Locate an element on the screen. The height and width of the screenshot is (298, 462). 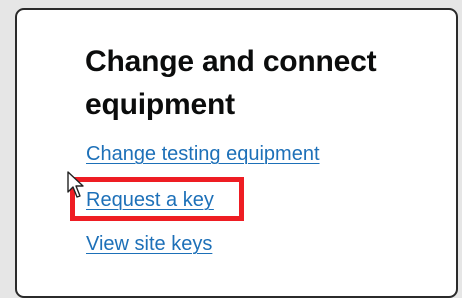
request-a-key-link: Request a key is located at coordinates (150, 200).